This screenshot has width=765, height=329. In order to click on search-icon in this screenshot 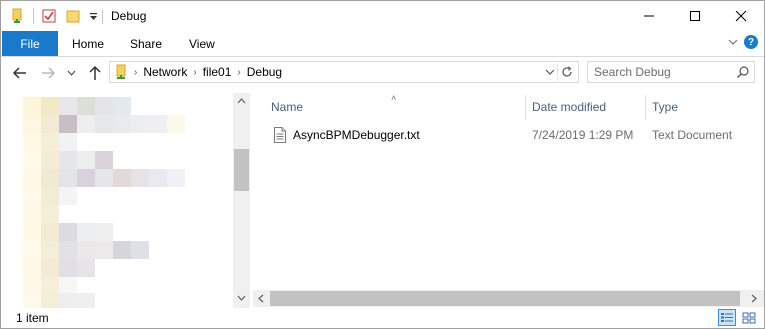, I will do `click(743, 72)`.